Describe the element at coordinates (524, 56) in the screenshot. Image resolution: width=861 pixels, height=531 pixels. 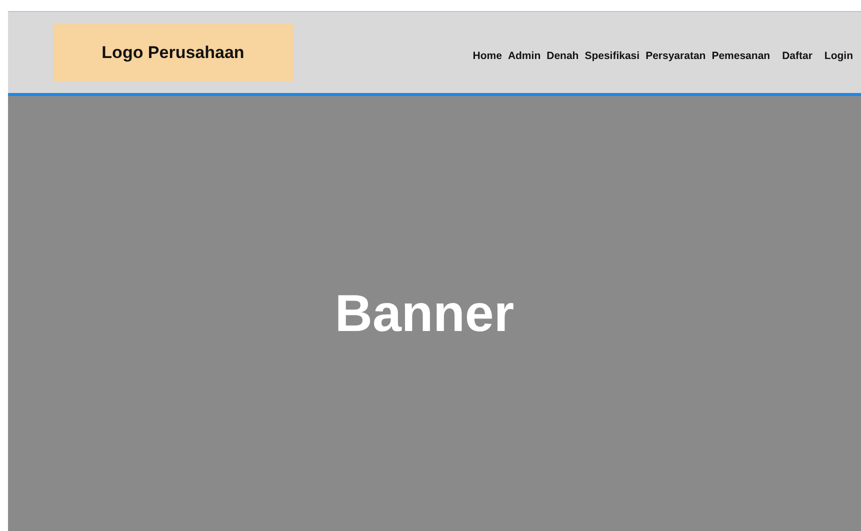
I see `nav-link: Admin` at that location.